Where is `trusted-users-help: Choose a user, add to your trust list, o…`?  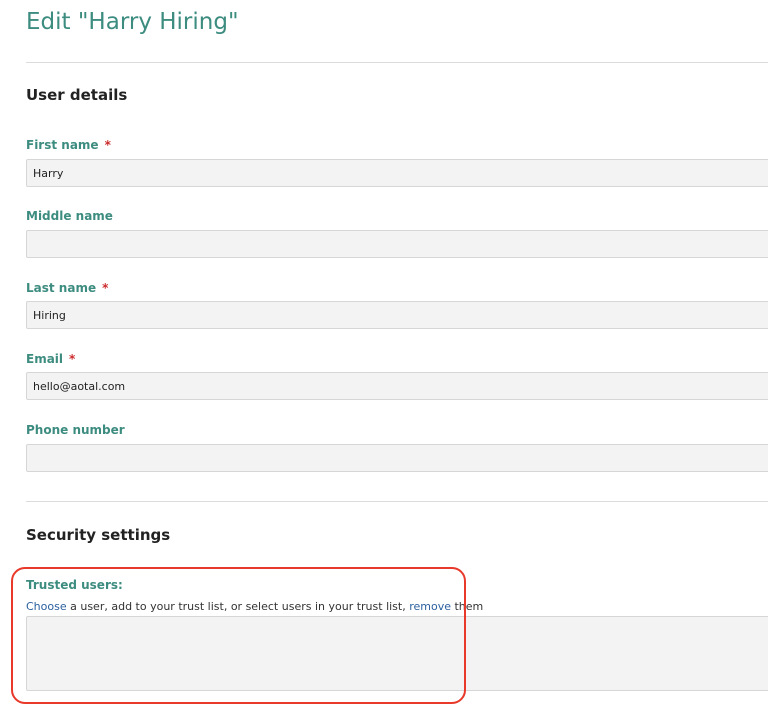 trusted-users-help: Choose a user, add to your trust list, o… is located at coordinates (254, 606).